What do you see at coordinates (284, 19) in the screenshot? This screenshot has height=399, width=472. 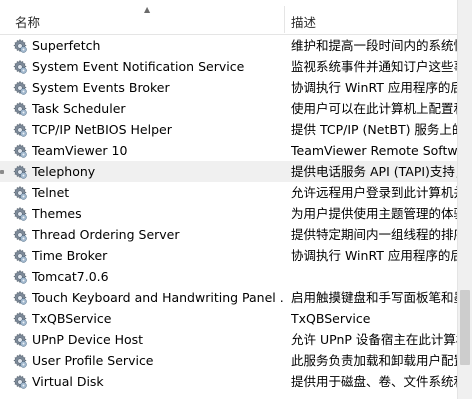 I see `column-divider` at bounding box center [284, 19].